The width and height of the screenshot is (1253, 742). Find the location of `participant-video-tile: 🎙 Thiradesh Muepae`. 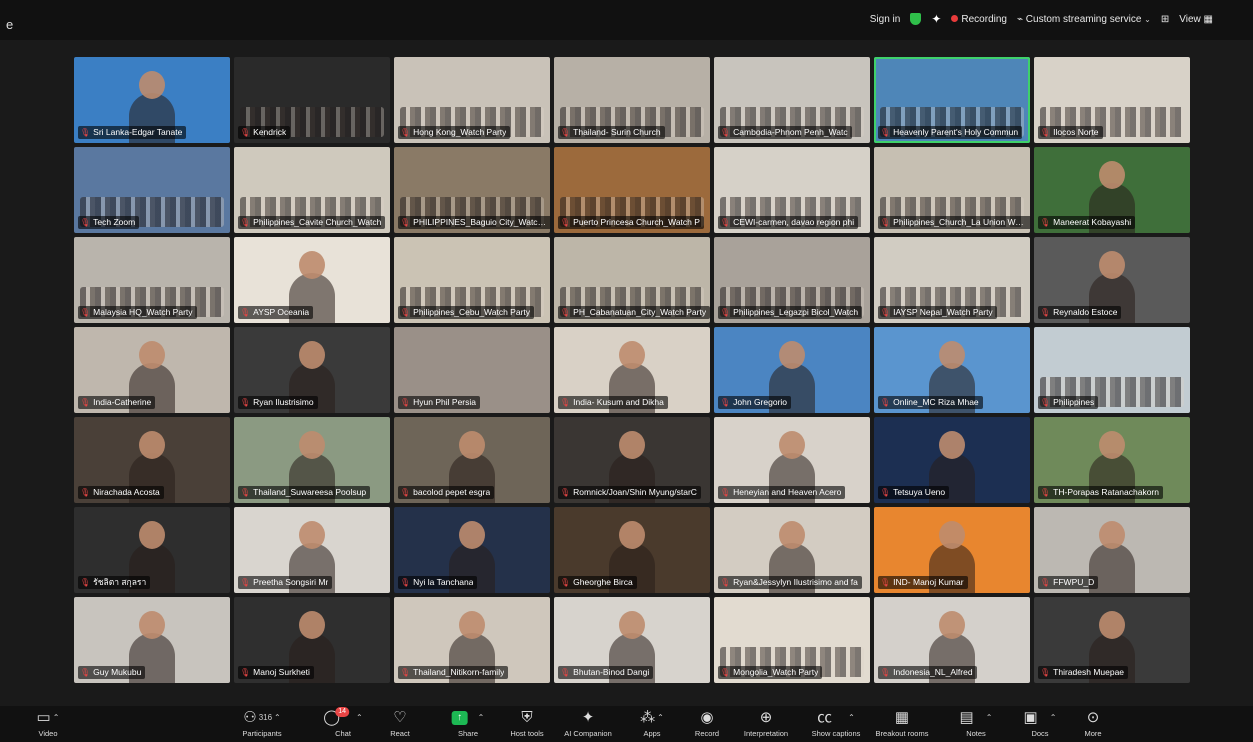

participant-video-tile: 🎙 Thiradesh Muepae is located at coordinates (1112, 640).